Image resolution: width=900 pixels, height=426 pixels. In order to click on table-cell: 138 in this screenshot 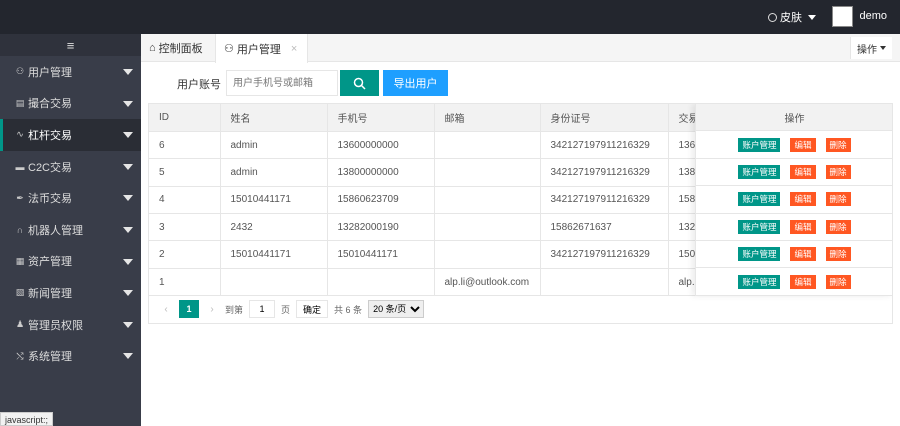, I will do `click(682, 172)`.